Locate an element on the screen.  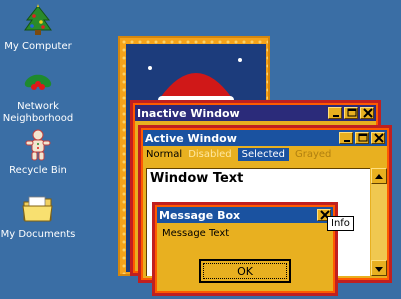
gingerbread-icon is located at coordinates (38, 145).